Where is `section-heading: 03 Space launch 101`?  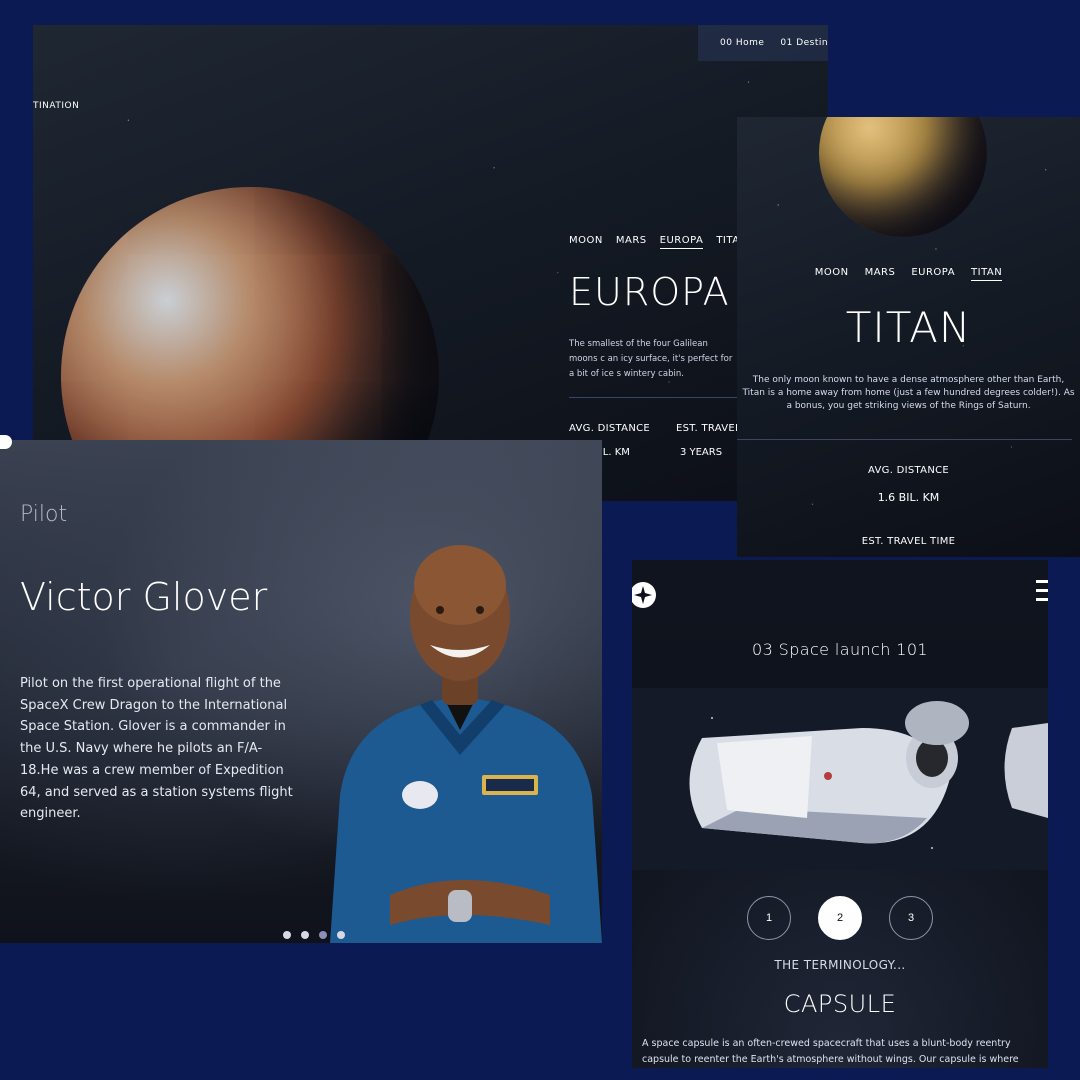 section-heading: 03 Space launch 101 is located at coordinates (840, 649).